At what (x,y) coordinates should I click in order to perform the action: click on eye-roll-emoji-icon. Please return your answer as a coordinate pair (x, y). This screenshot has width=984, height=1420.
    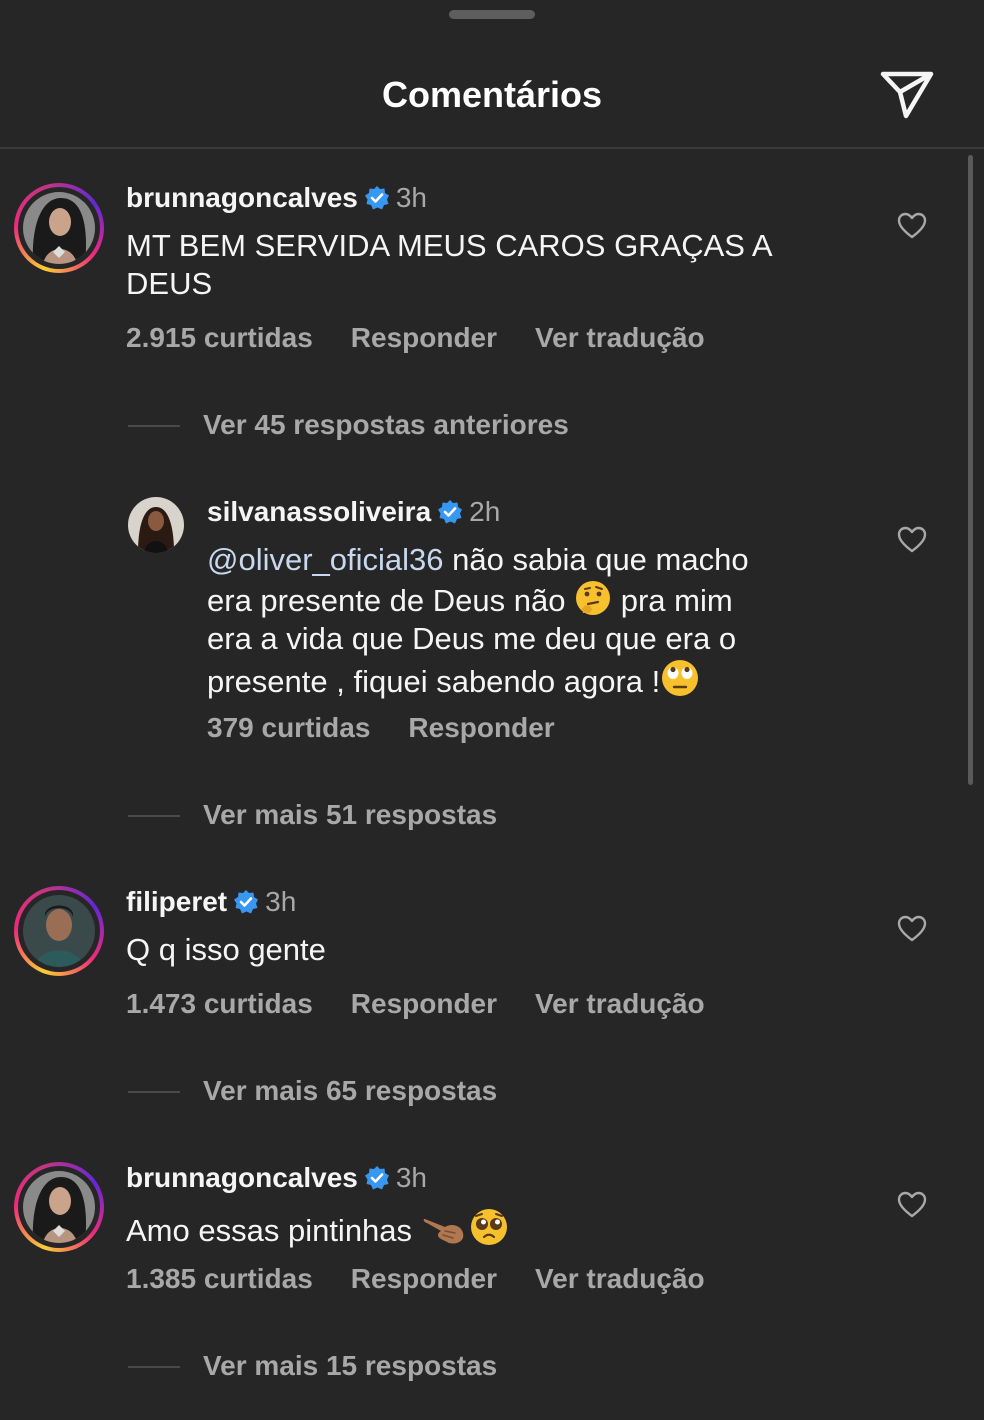
    Looking at the image, I should click on (680, 678).